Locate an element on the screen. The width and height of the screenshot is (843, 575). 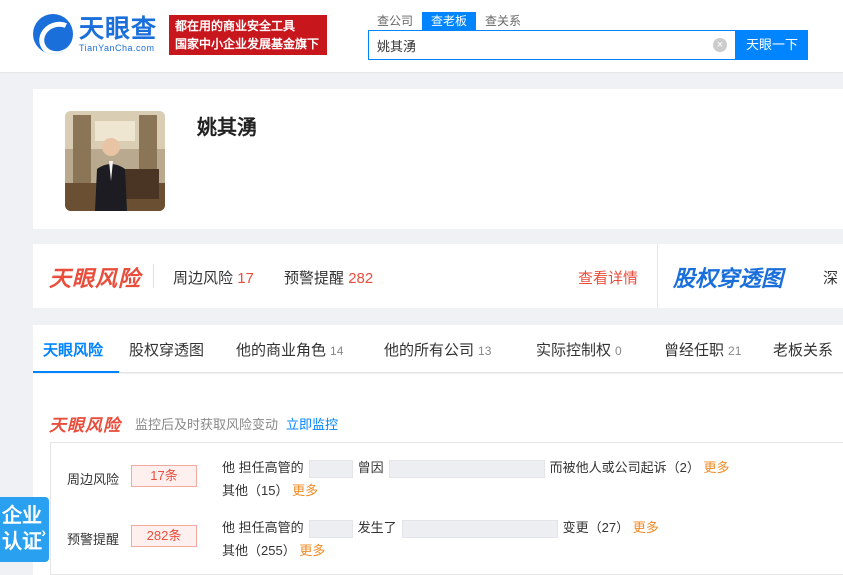
tab-all-companies: 他的所有公司 13 is located at coordinates (437, 349).